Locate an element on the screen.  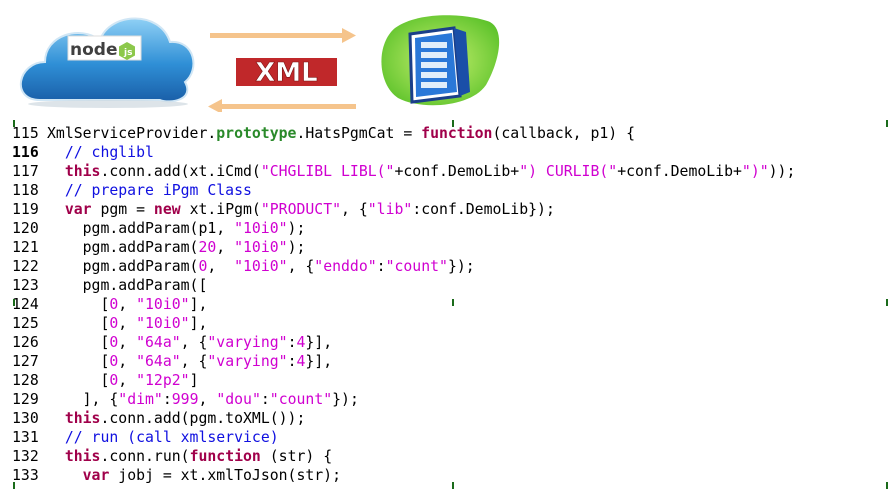
xml-label: XML is located at coordinates (286, 73).